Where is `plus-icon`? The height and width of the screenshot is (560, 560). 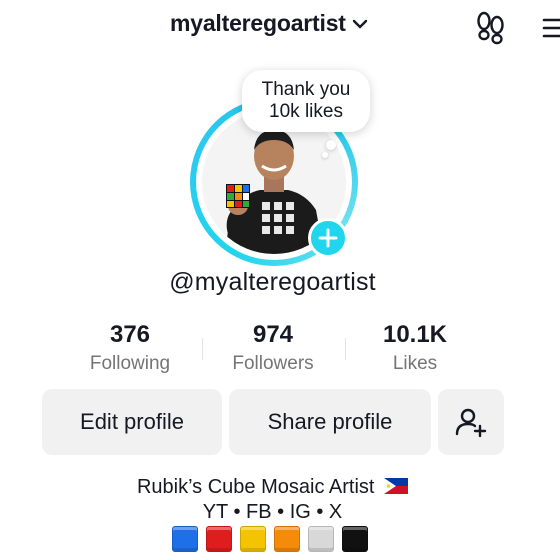 plus-icon is located at coordinates (328, 238).